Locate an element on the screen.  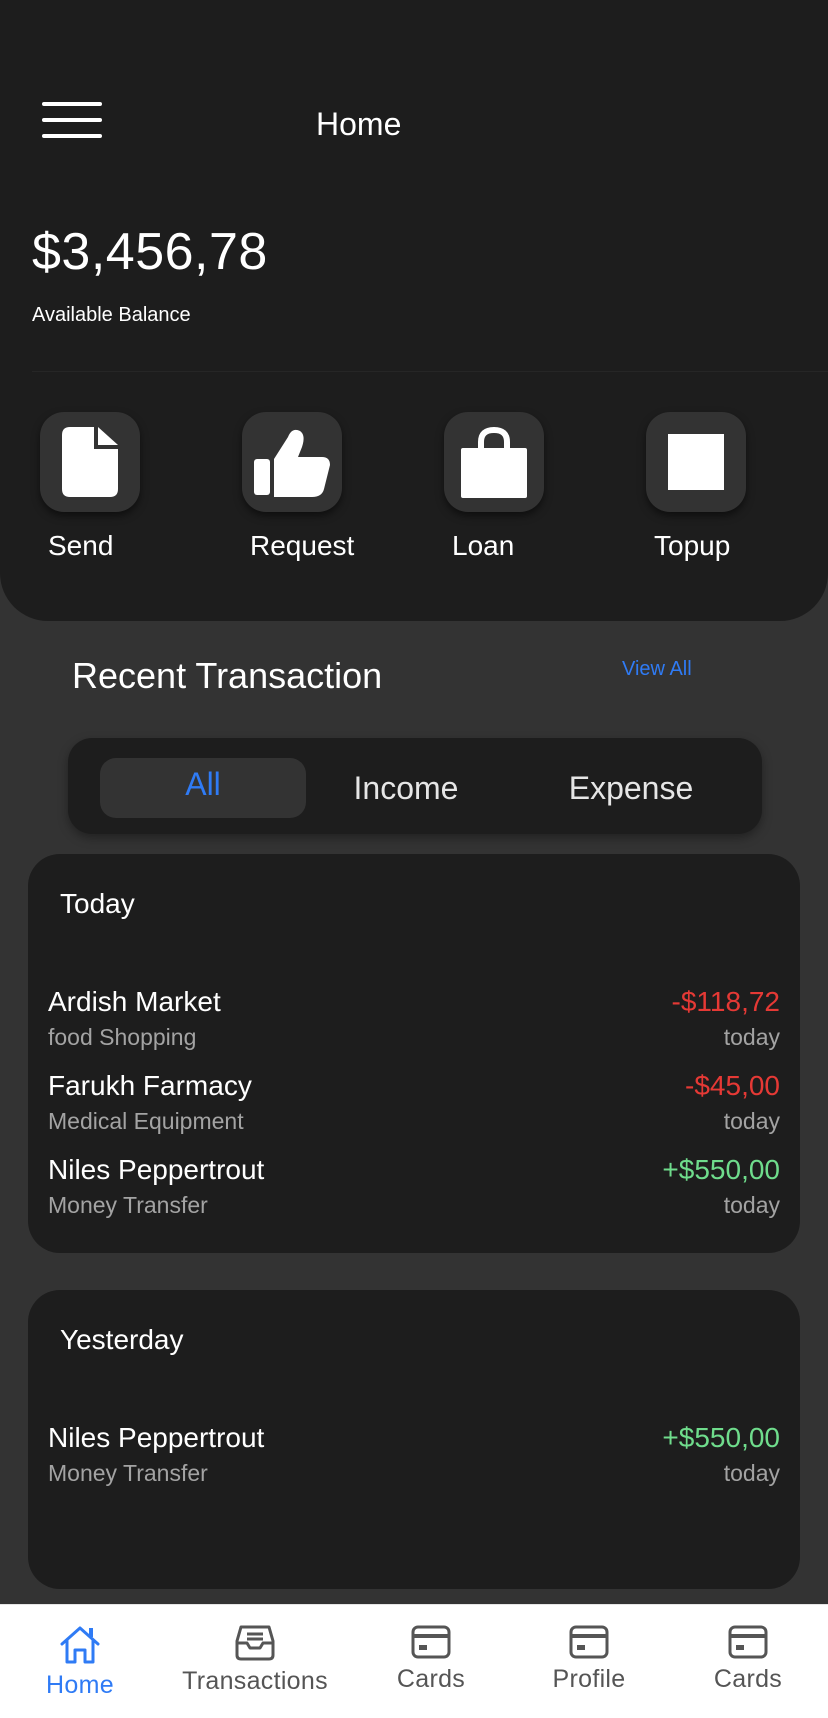
group-title: Yesterday is located at coordinates (122, 1339).